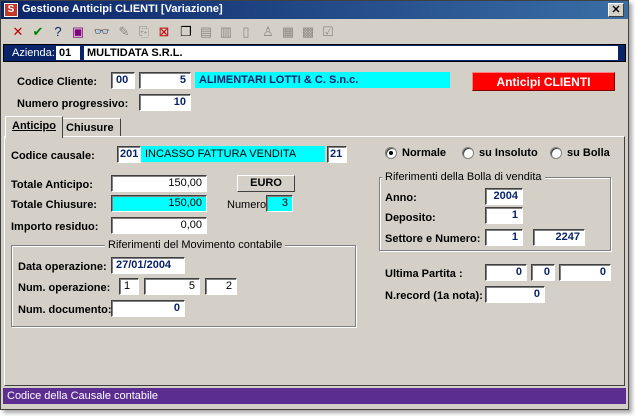 The width and height of the screenshot is (635, 416). I want to click on azienda-code: 01, so click(68, 53).